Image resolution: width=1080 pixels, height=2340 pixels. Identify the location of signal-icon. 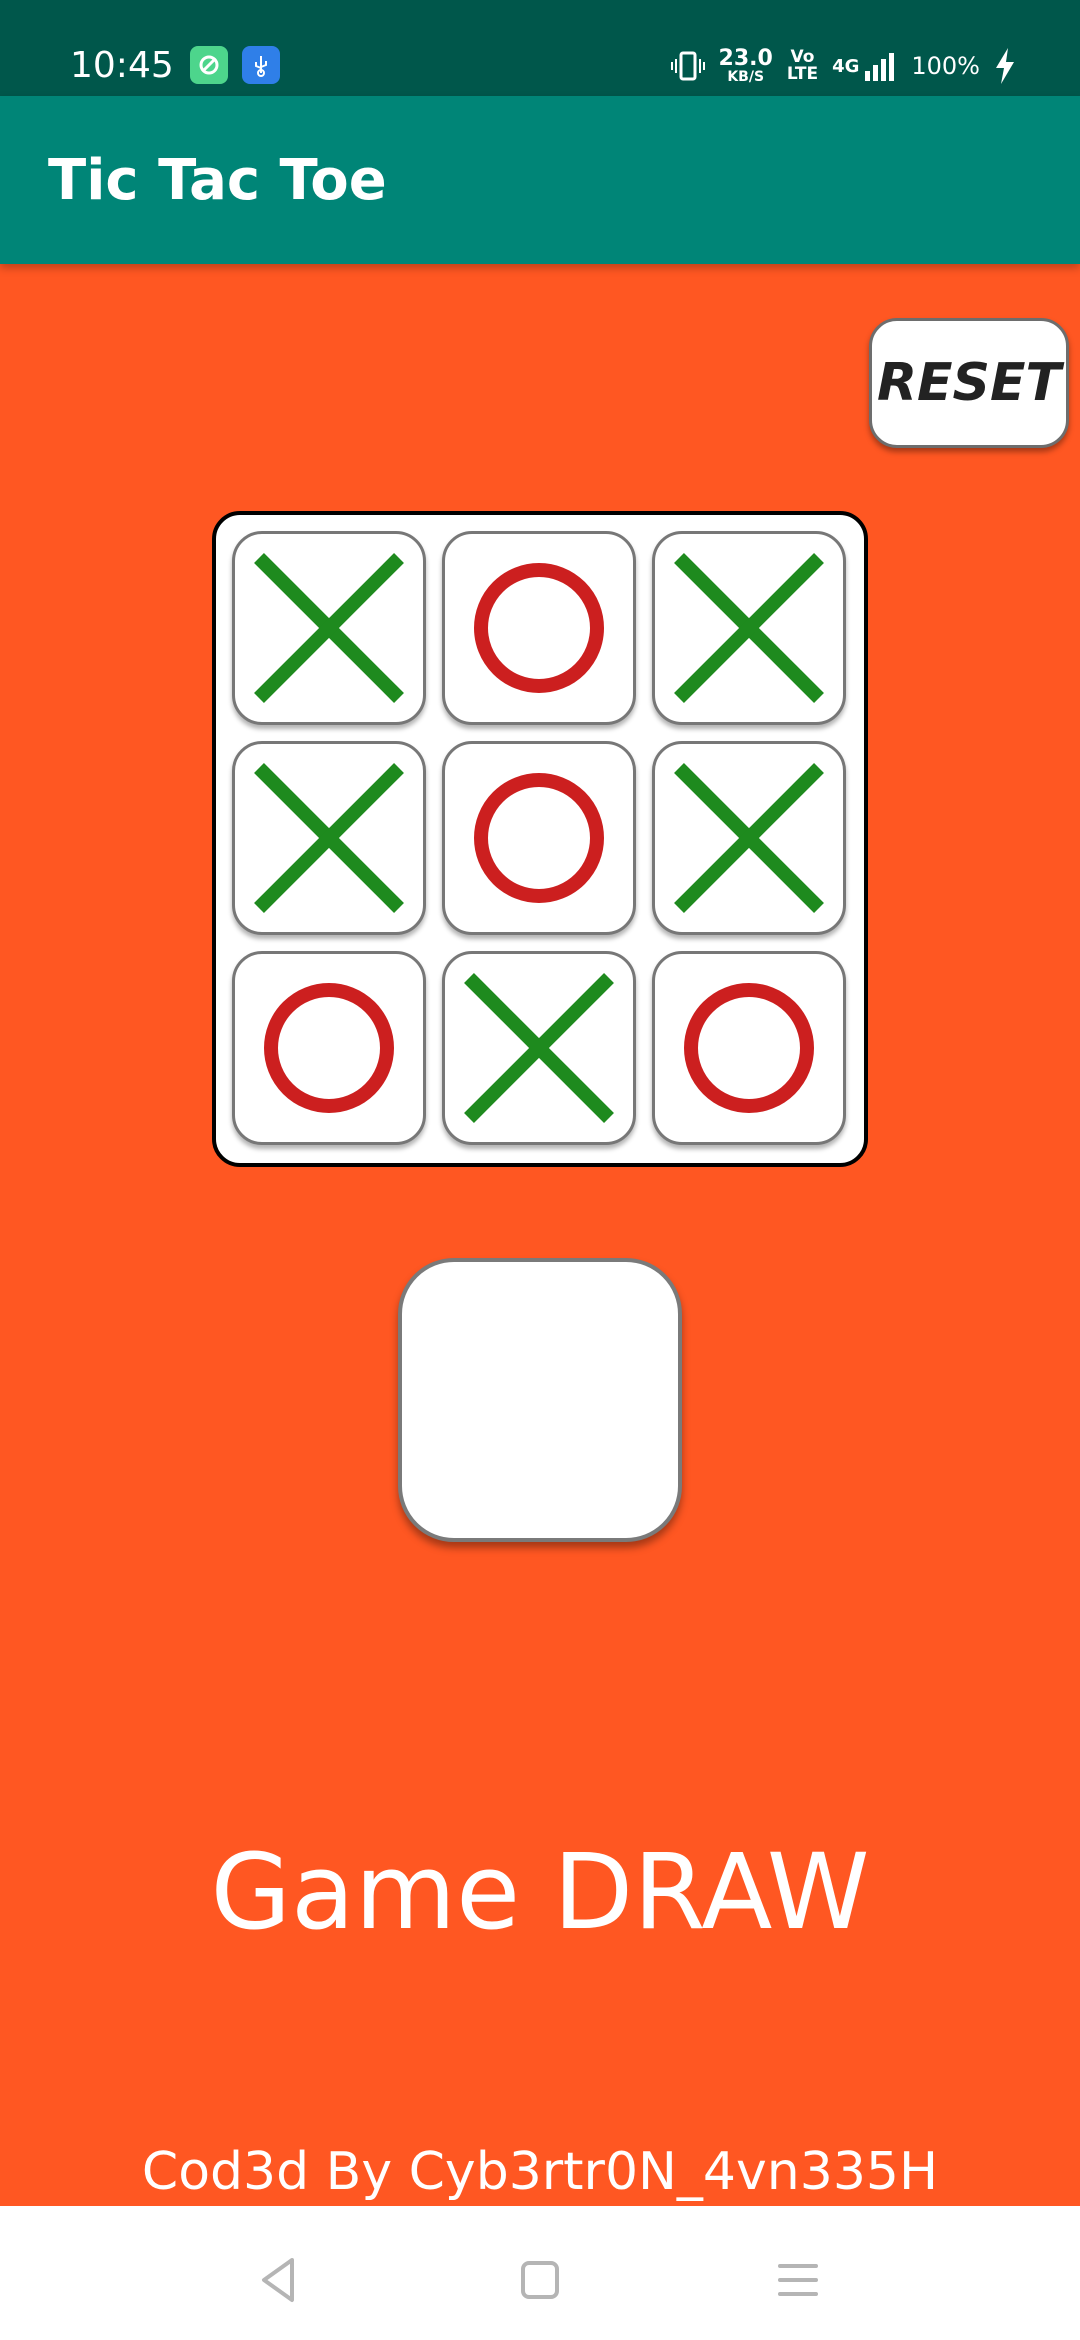
(880, 67).